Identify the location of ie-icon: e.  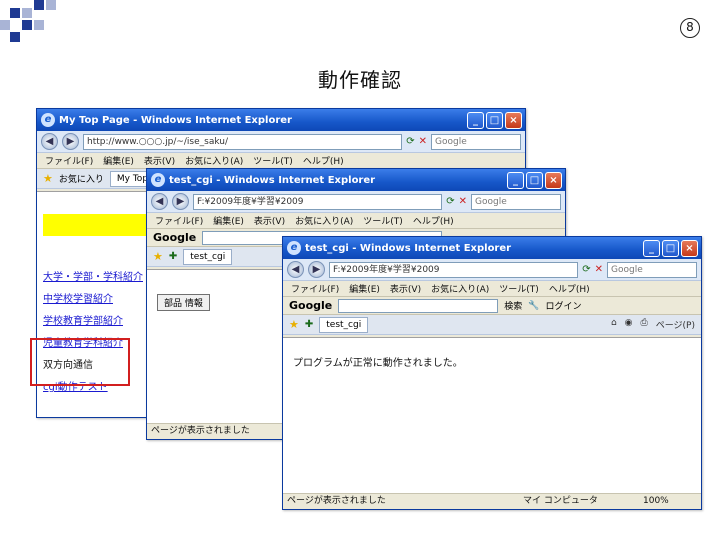
(48, 120).